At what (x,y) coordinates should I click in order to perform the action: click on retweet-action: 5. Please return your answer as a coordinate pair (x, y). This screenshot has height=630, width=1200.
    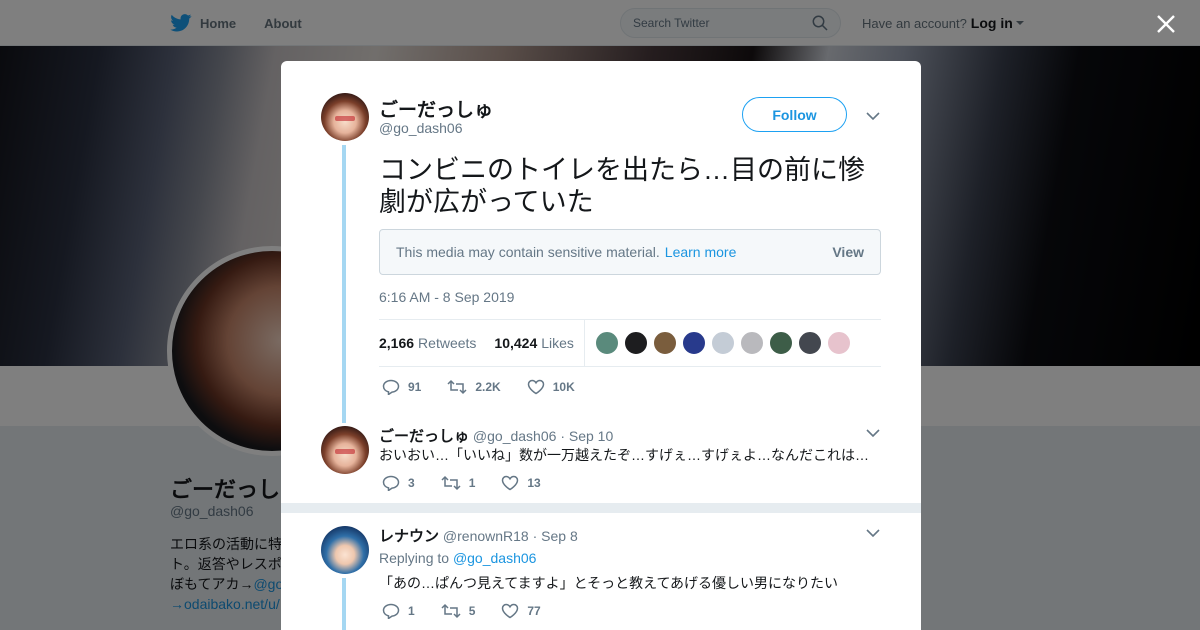
    Looking at the image, I should click on (458, 611).